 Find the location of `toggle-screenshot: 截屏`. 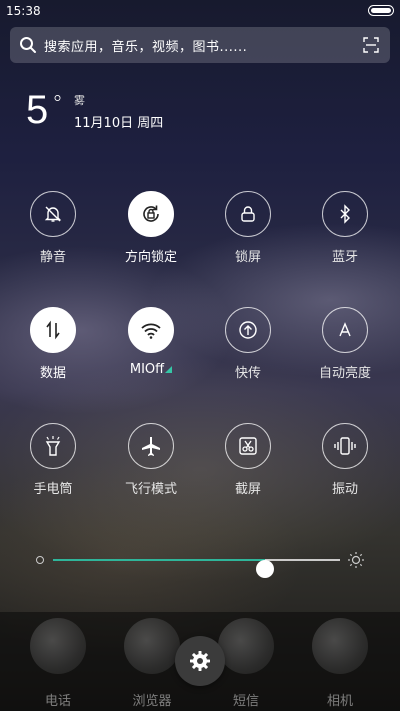

toggle-screenshot: 截屏 is located at coordinates (249, 468).